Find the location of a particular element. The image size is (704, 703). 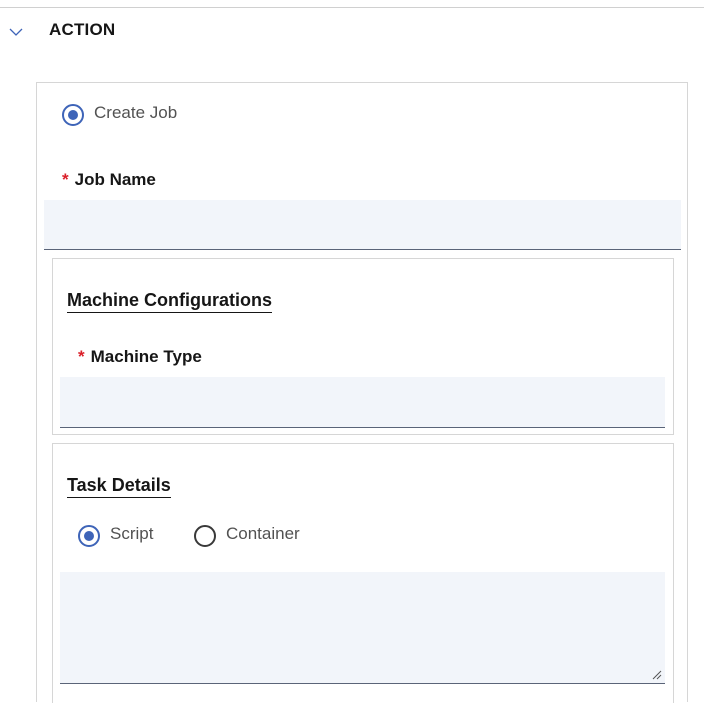

script-label: Script is located at coordinates (131, 534).